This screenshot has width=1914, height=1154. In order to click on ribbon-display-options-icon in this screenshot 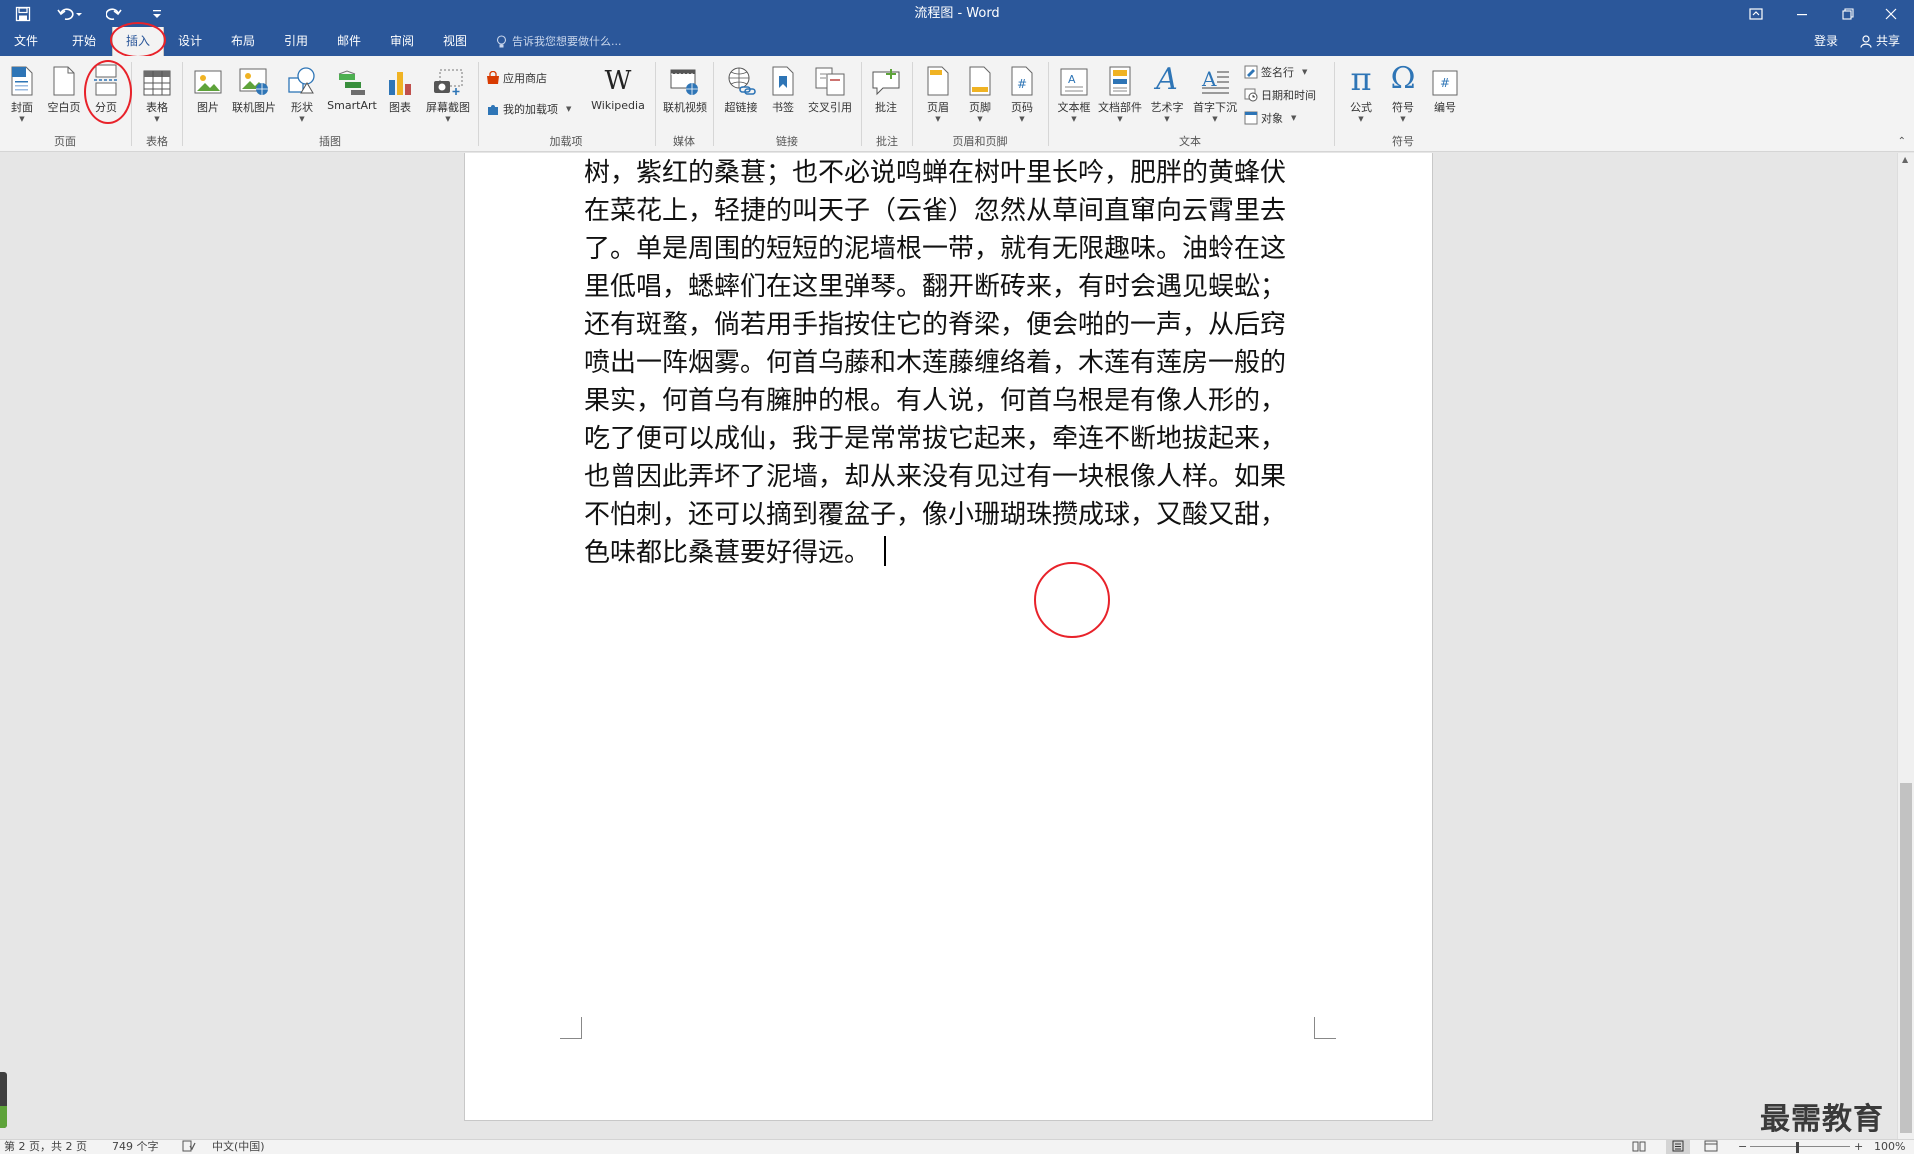, I will do `click(1756, 13)`.